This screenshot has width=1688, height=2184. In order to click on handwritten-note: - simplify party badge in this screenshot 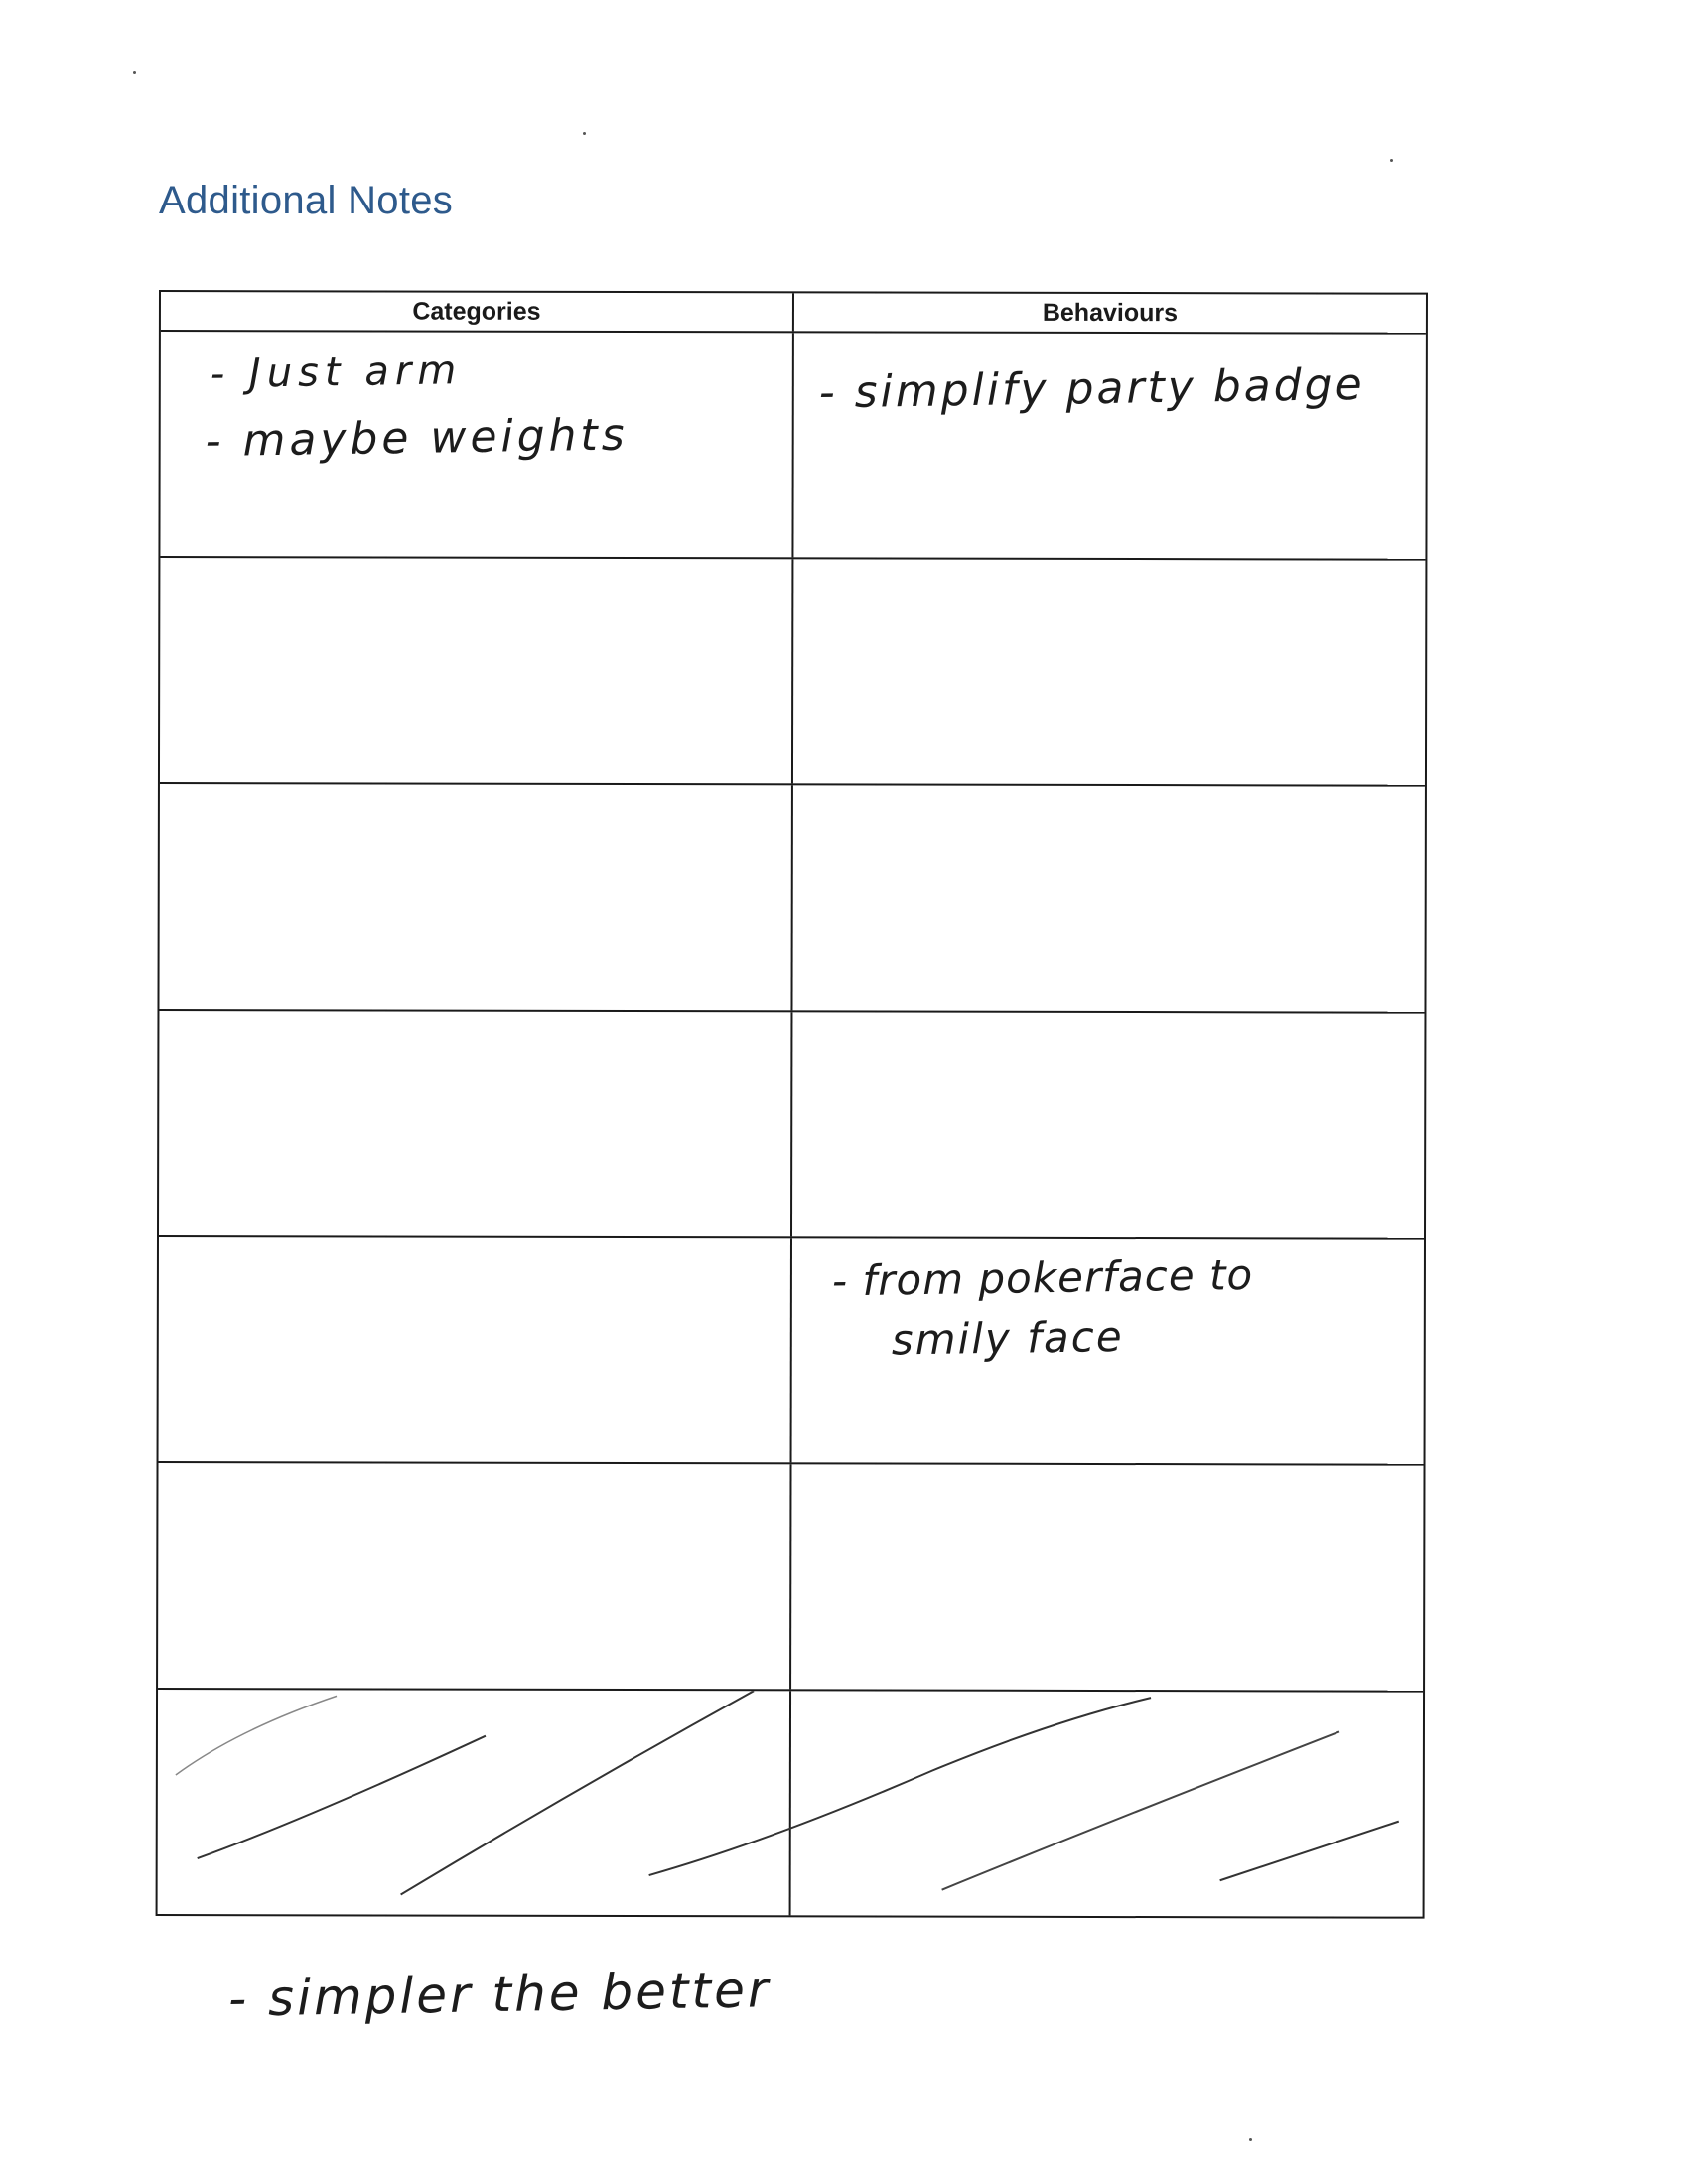, I will do `click(1091, 388)`.